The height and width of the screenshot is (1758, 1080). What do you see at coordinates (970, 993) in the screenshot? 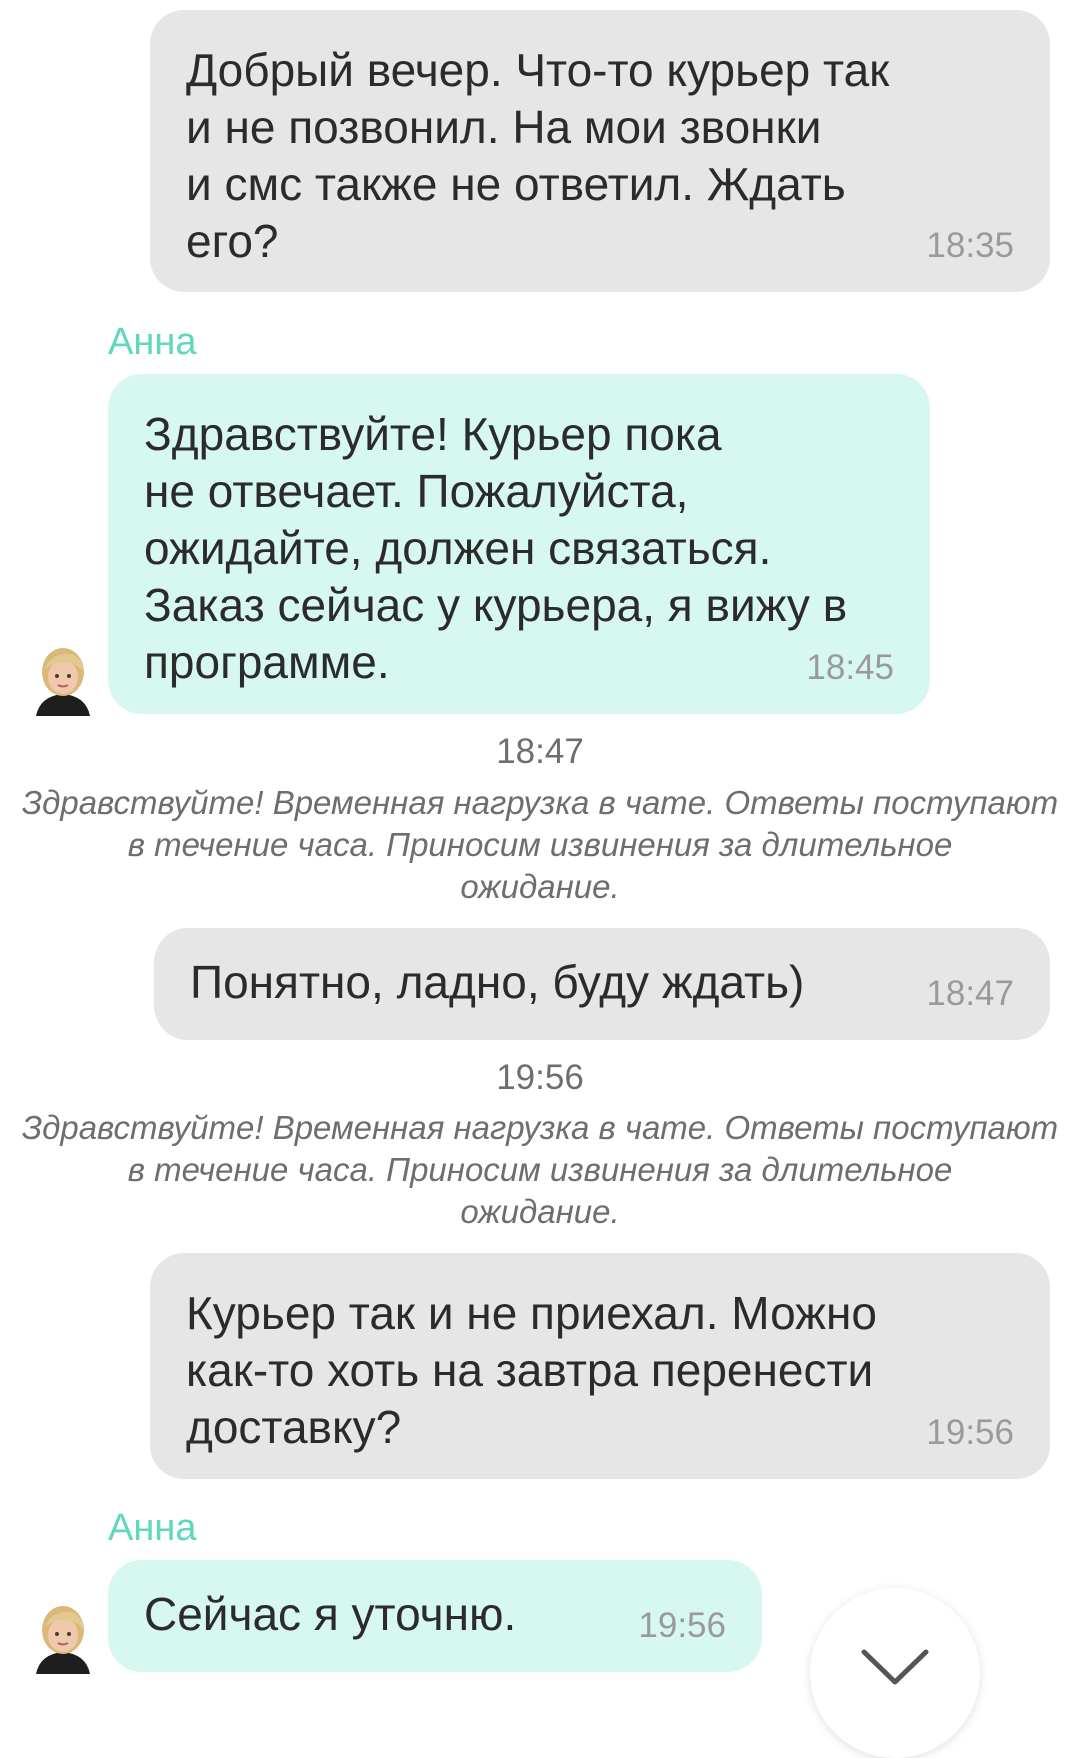
I see `message-time: 18:47` at bounding box center [970, 993].